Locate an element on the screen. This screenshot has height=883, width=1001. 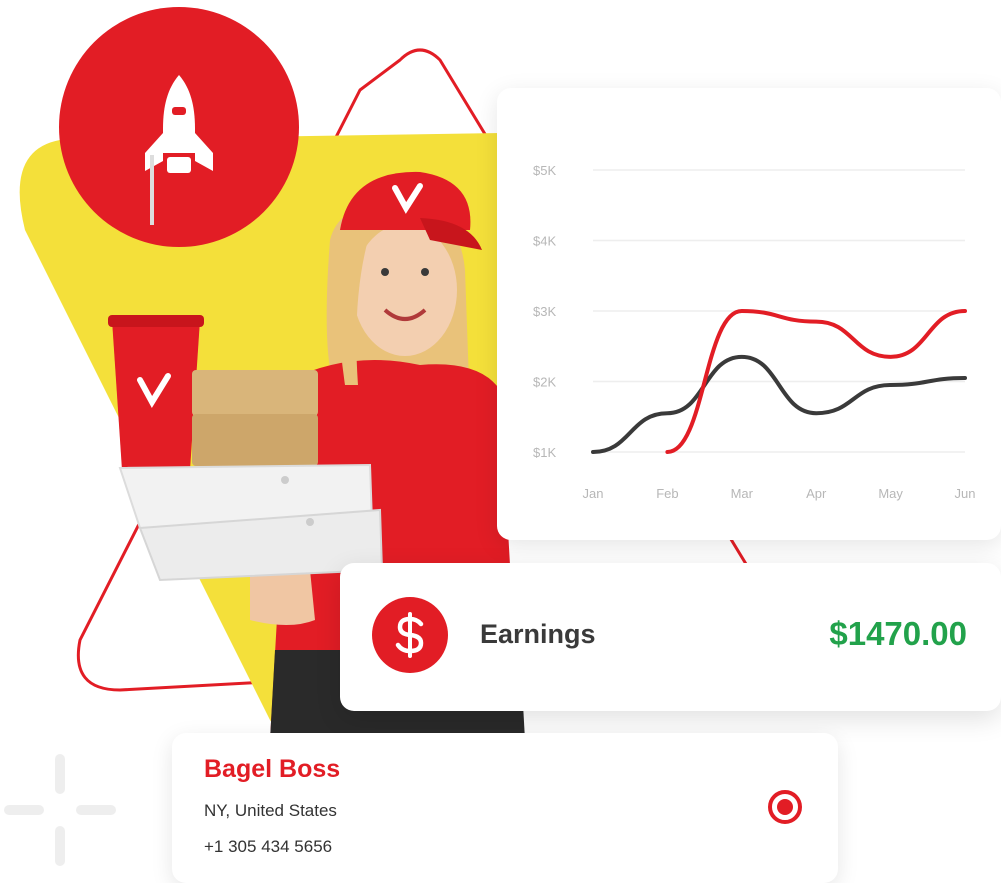
dollar-icon is located at coordinates (410, 635).